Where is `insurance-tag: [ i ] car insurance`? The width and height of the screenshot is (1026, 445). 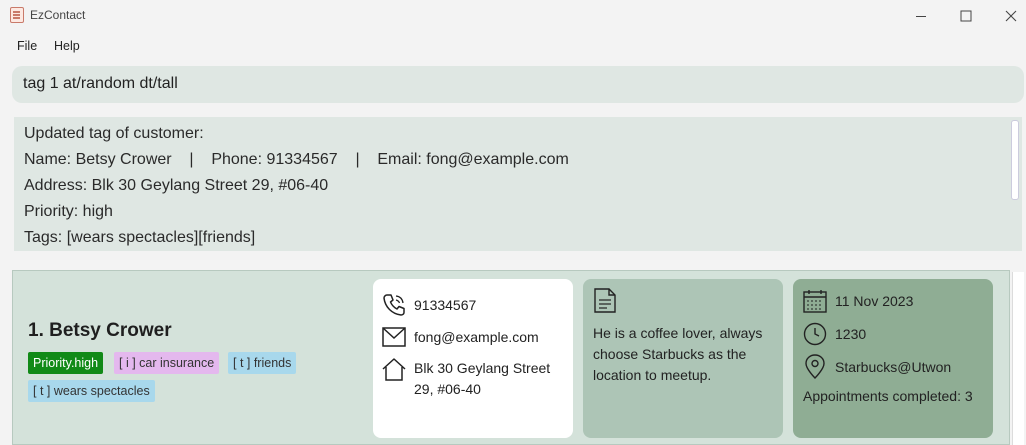 insurance-tag: [ i ] car insurance is located at coordinates (167, 363).